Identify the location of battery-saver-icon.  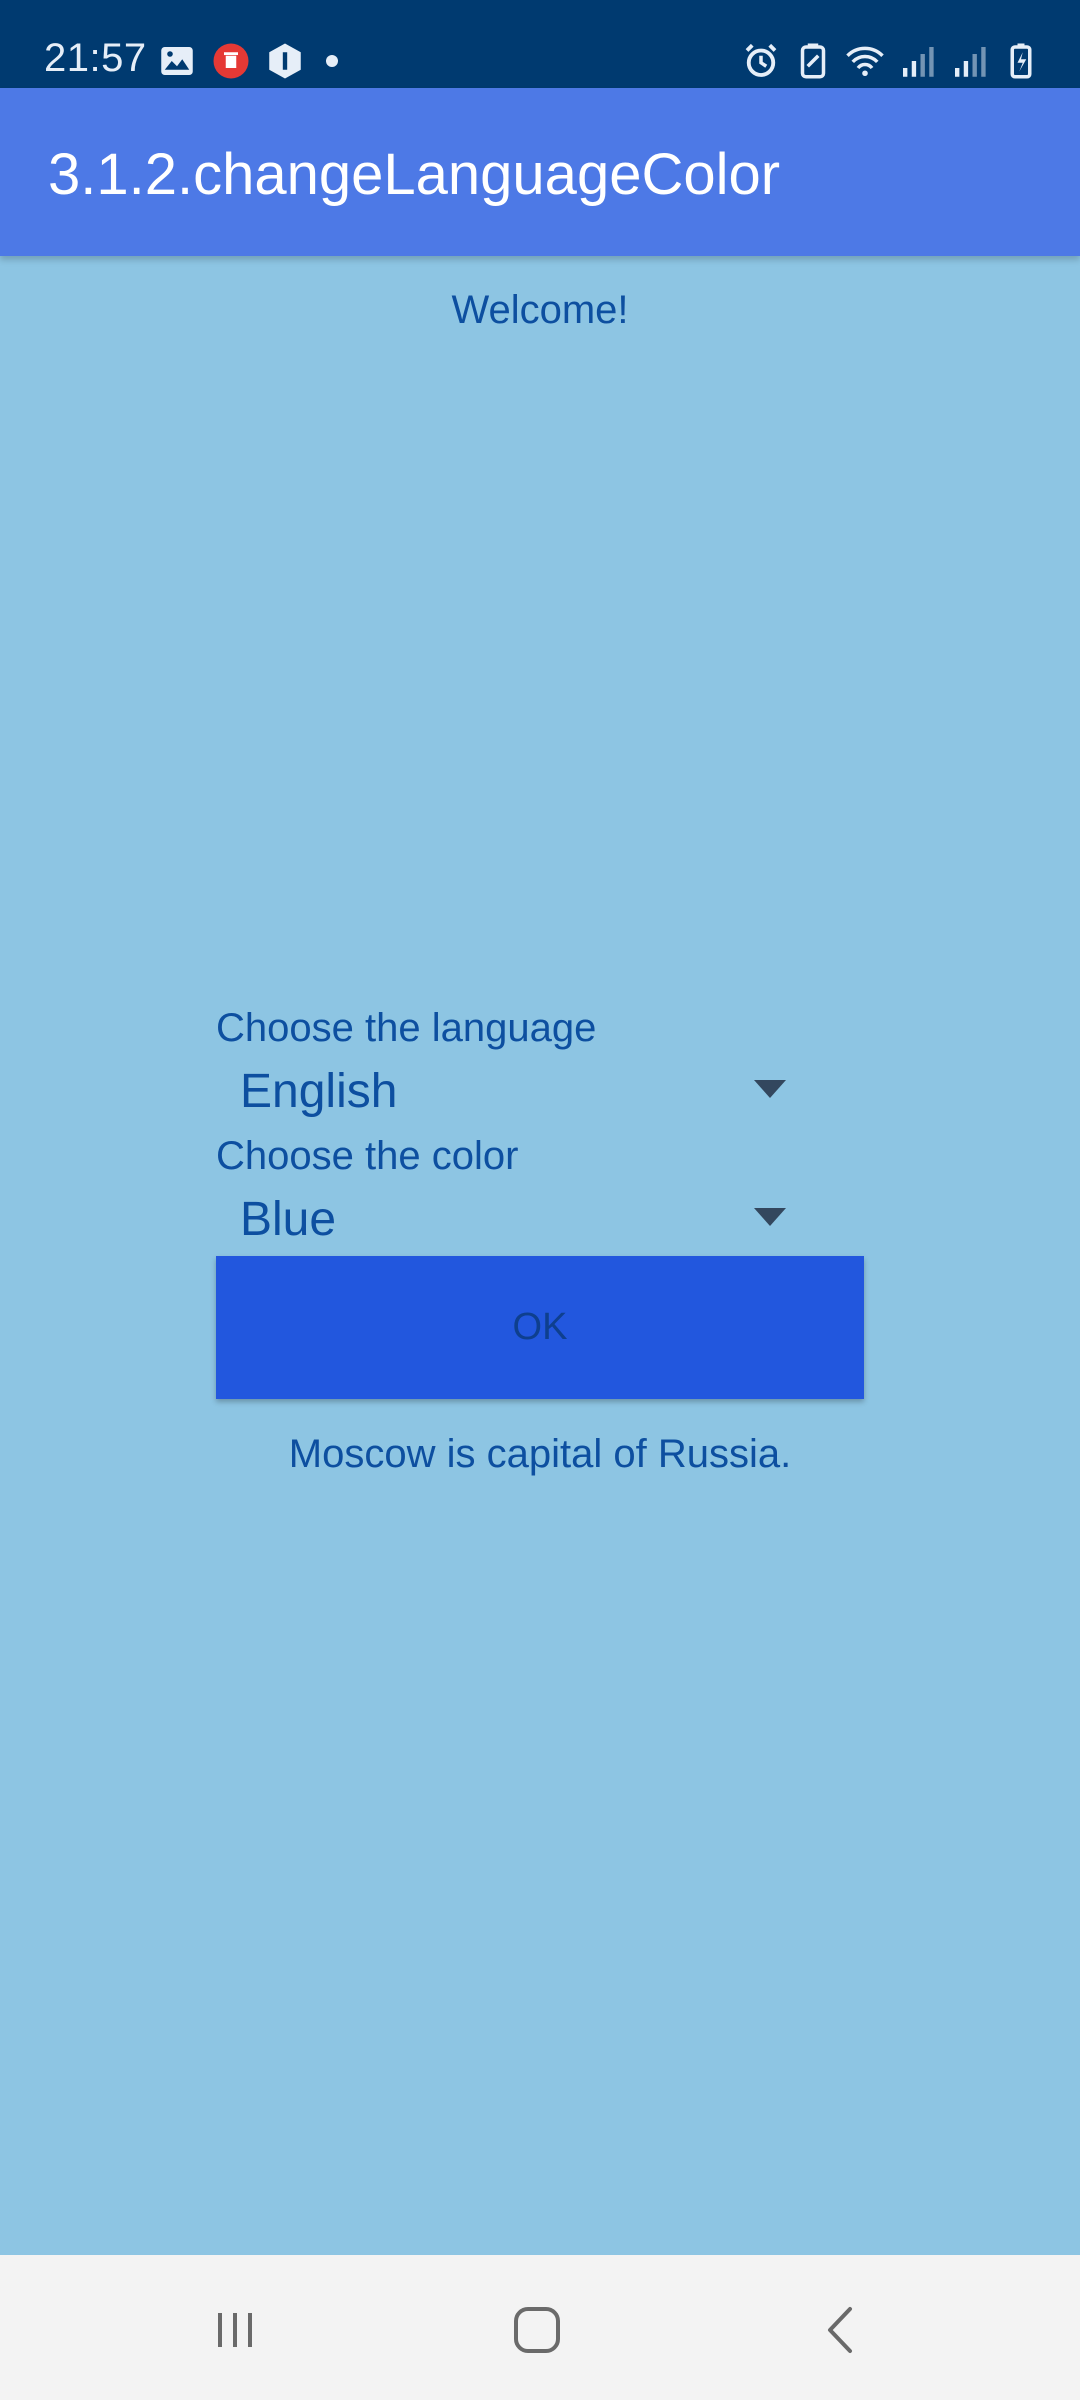
(813, 61).